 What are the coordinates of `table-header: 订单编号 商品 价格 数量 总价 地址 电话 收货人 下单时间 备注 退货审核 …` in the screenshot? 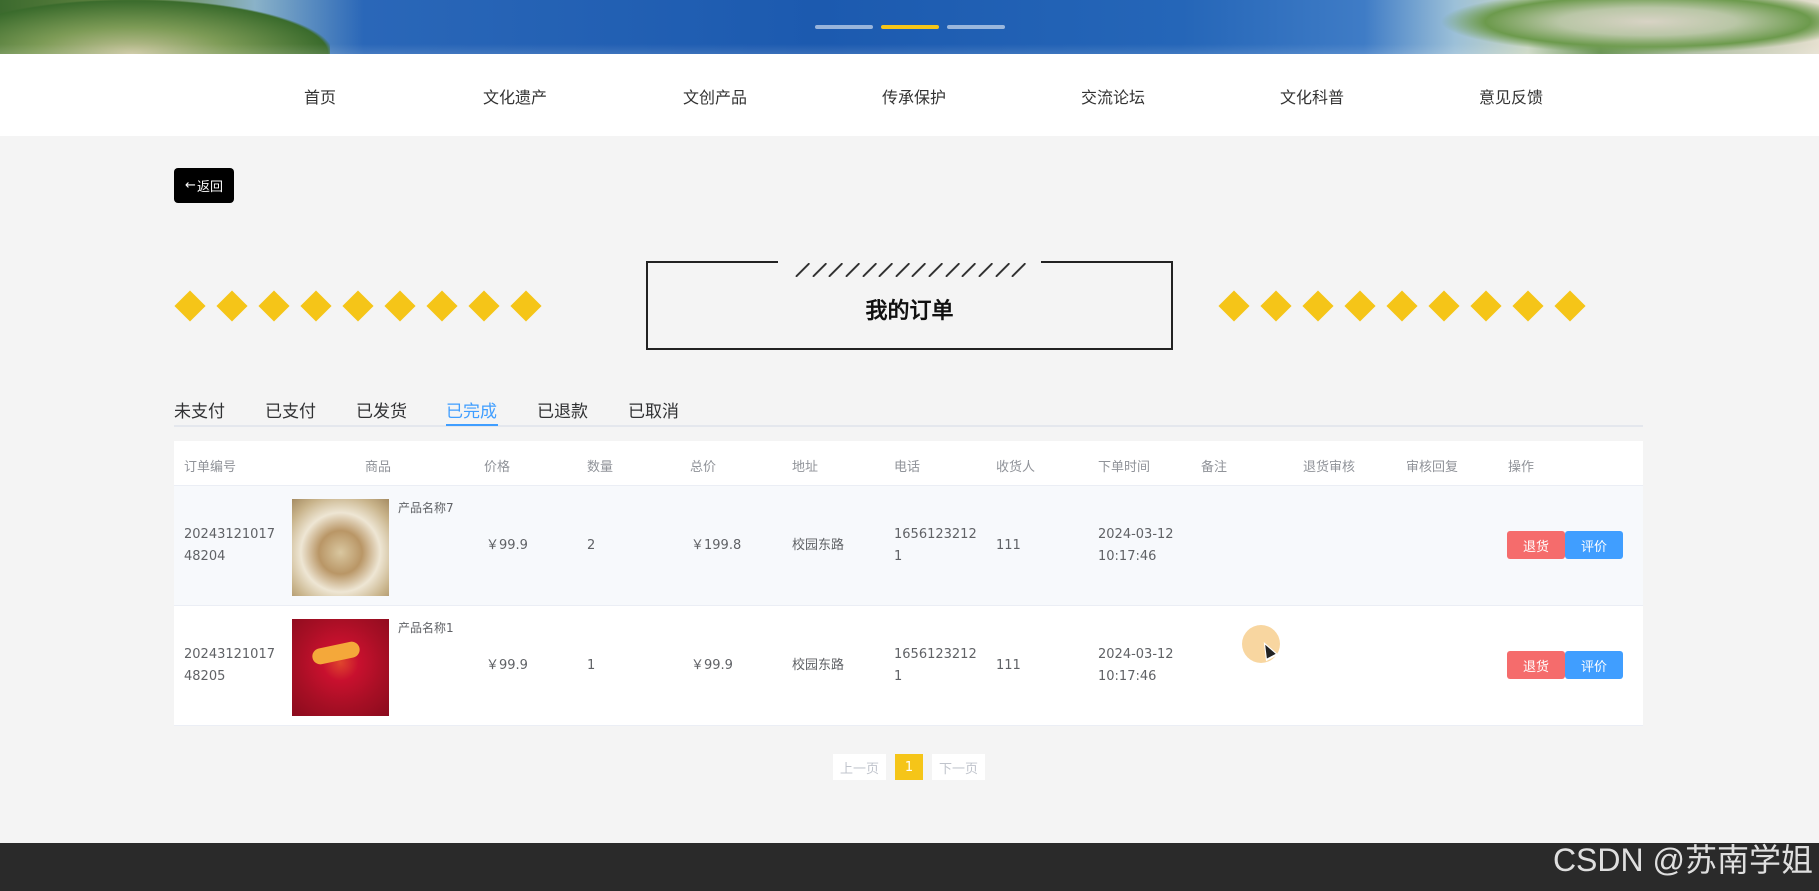 It's located at (908, 463).